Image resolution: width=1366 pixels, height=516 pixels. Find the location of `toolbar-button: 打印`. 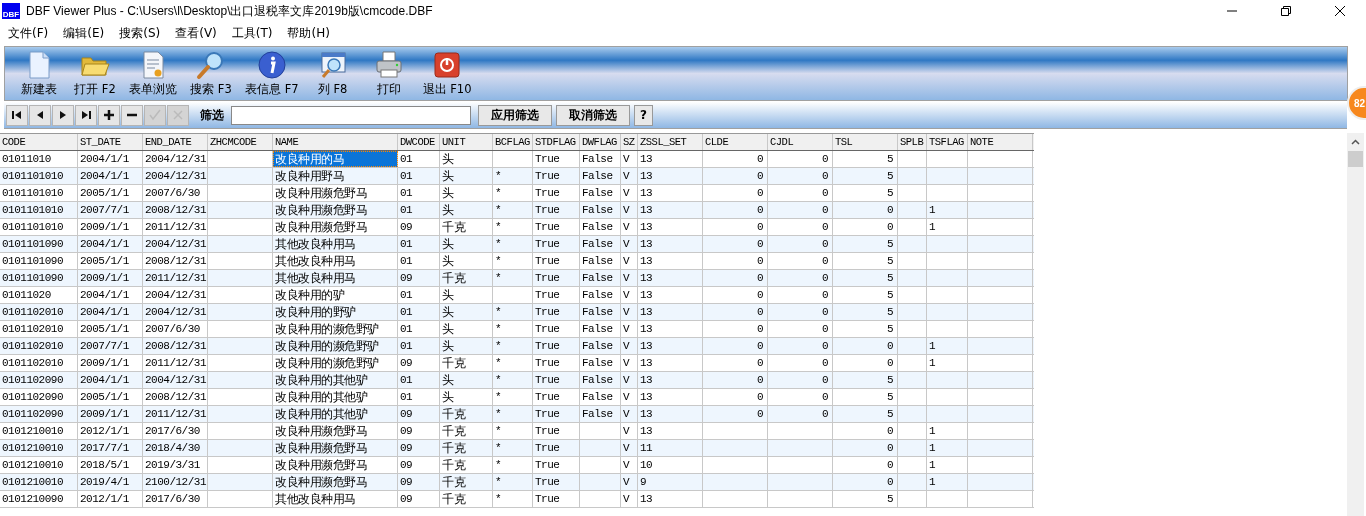

toolbar-button: 打印 is located at coordinates (388, 73).